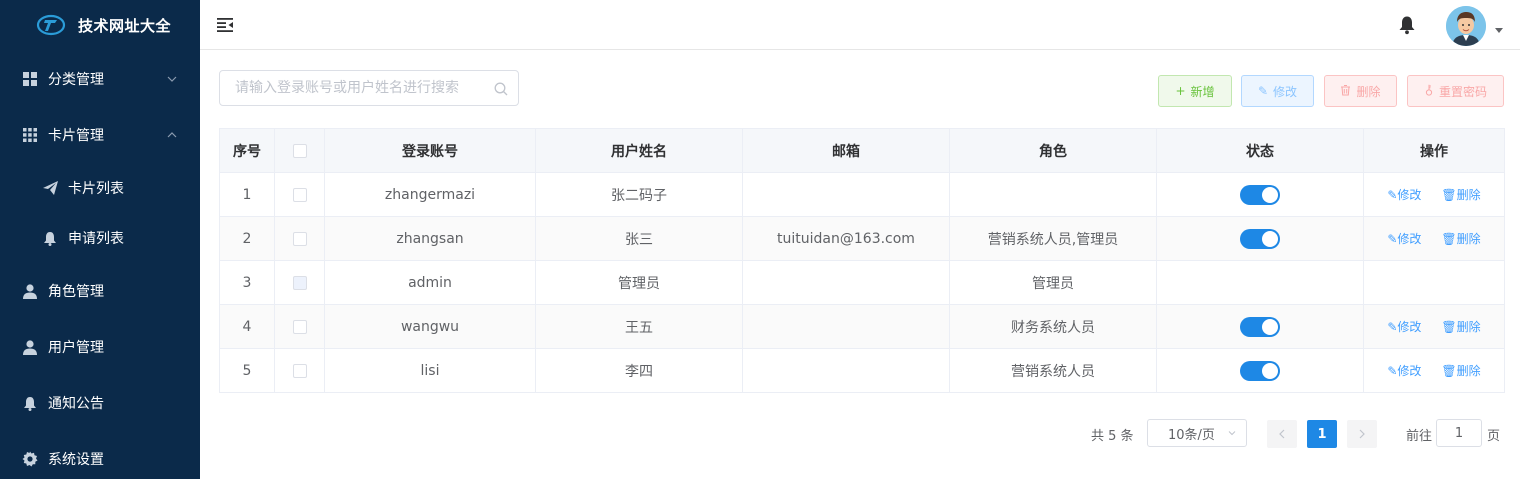 The image size is (1520, 479). Describe the element at coordinates (247, 194) in the screenshot. I see `cell-index: 1` at that location.